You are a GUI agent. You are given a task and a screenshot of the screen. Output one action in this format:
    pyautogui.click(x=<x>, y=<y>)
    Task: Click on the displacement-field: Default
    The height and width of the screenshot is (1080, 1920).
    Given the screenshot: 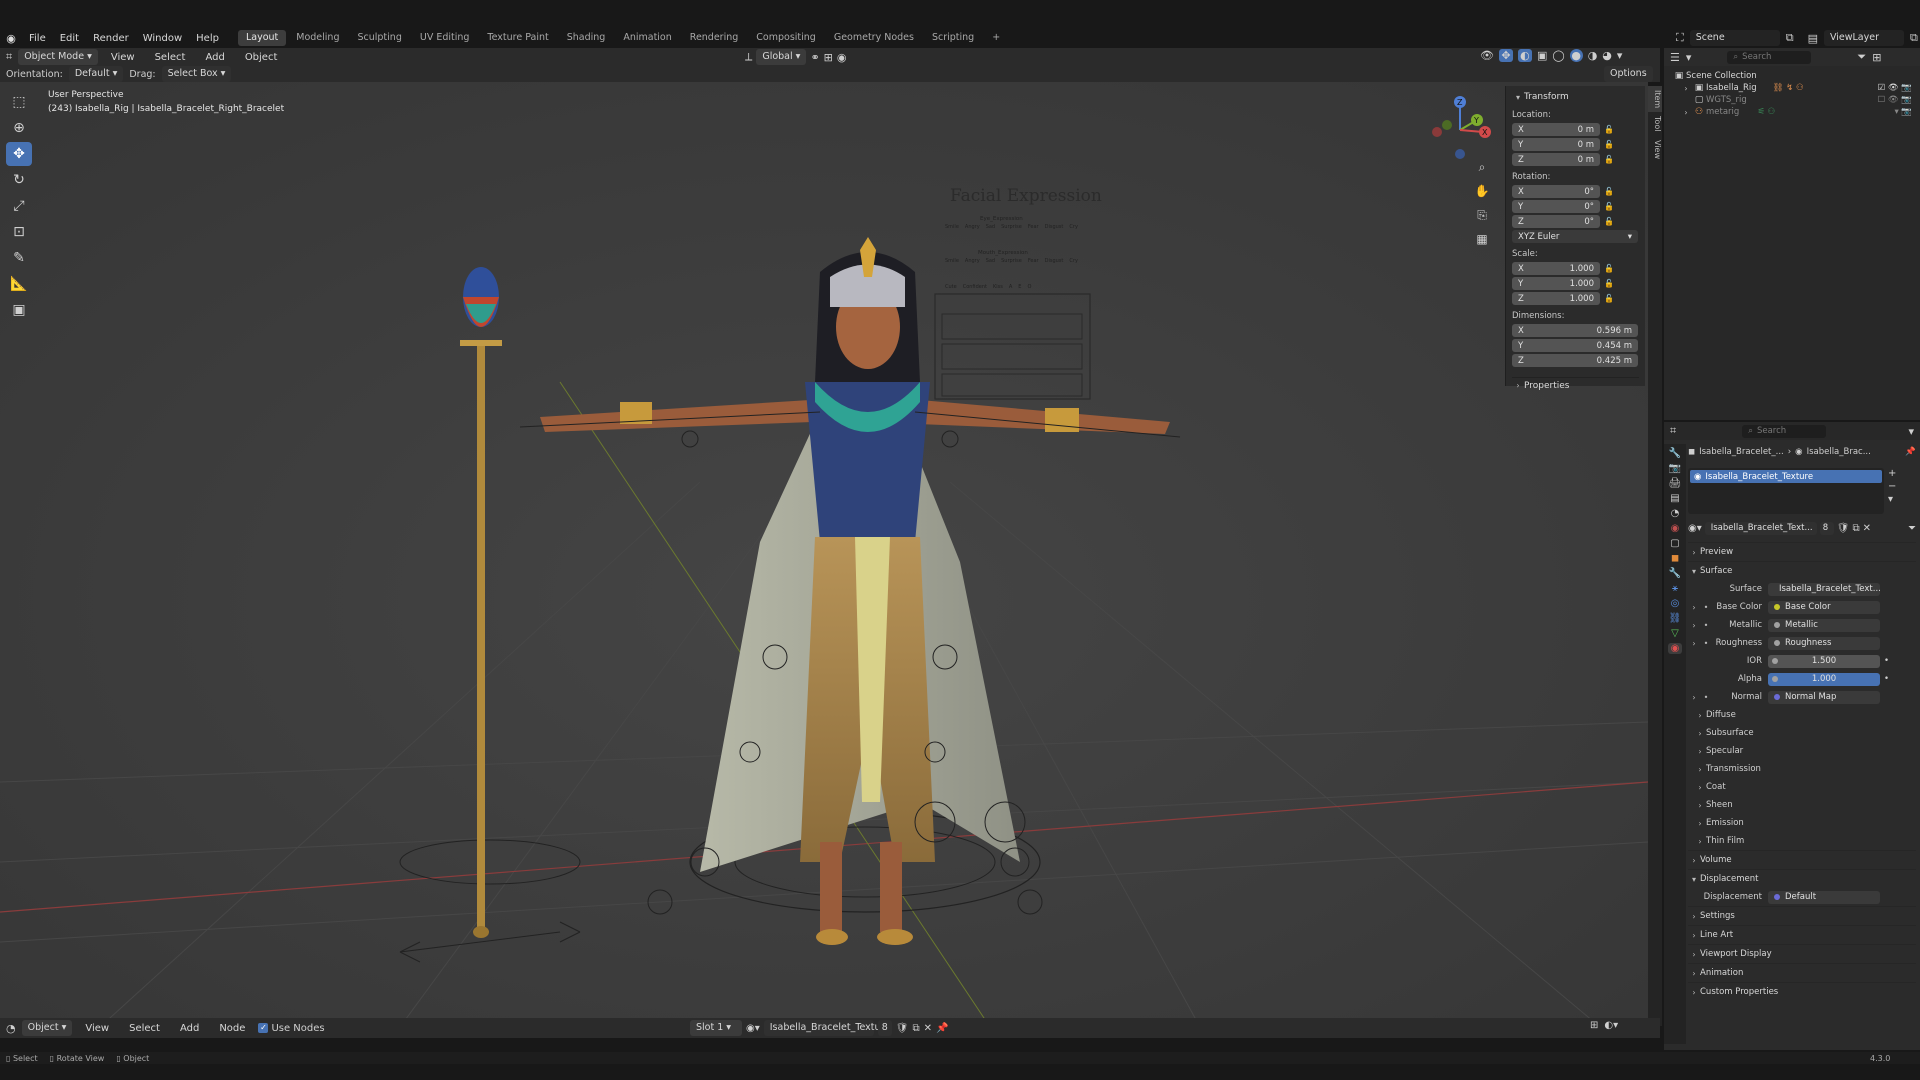 What is the action you would take?
    pyautogui.click(x=1824, y=897)
    